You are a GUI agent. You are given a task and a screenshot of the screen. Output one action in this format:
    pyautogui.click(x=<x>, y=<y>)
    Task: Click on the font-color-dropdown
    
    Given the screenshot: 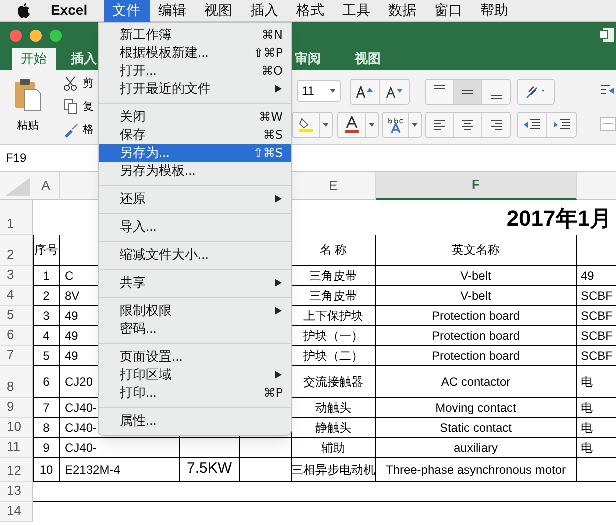 What is the action you would take?
    pyautogui.click(x=372, y=125)
    